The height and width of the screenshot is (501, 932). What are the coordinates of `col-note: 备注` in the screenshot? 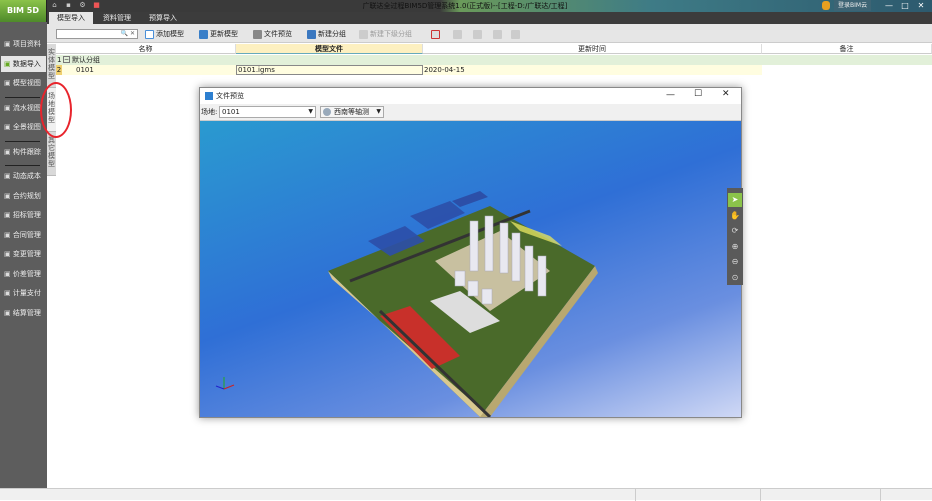 It's located at (847, 49).